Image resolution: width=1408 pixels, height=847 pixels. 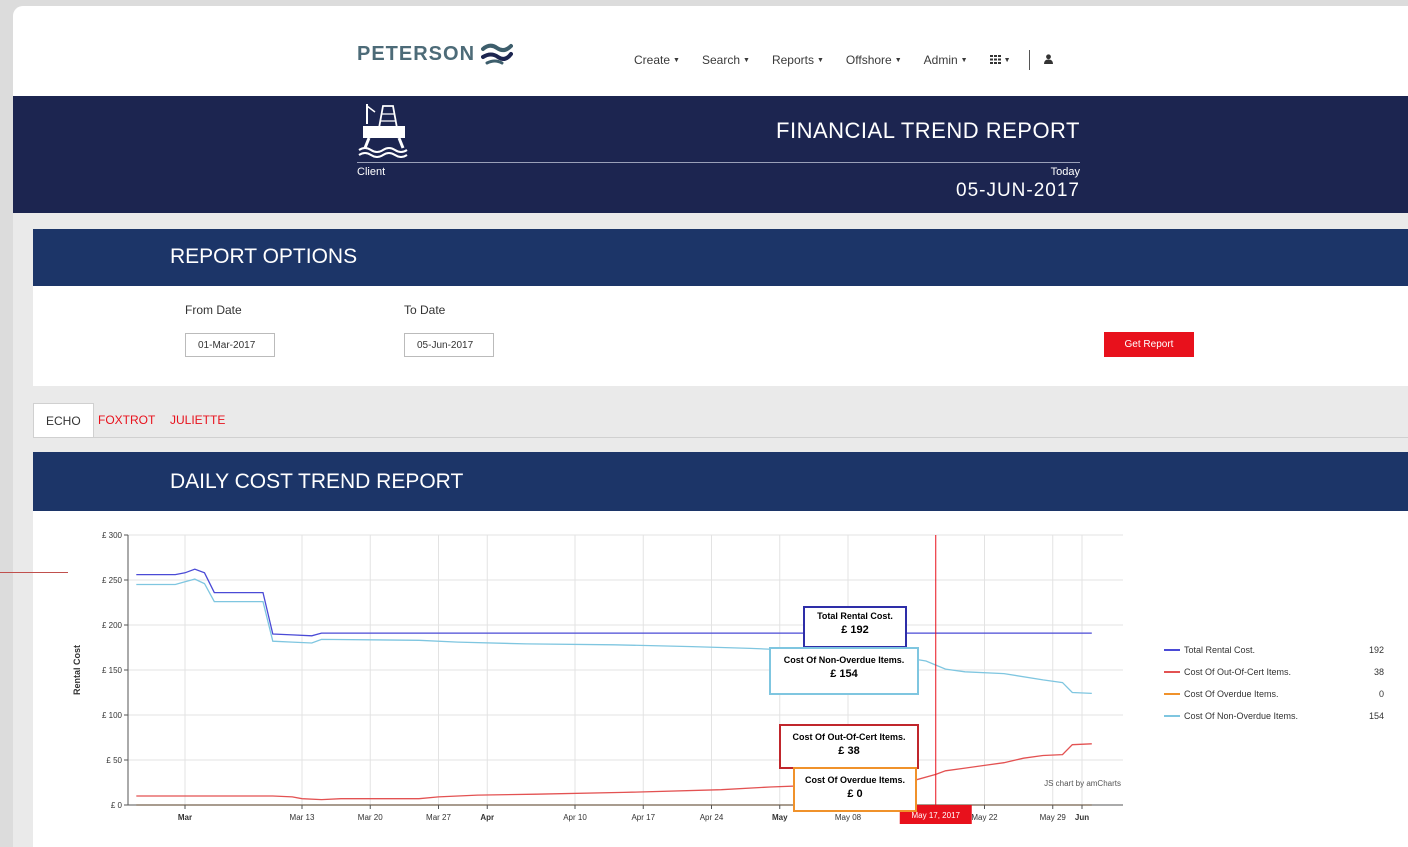 What do you see at coordinates (855, 616) in the screenshot?
I see `tooltip-label: Total Rental Cost.` at bounding box center [855, 616].